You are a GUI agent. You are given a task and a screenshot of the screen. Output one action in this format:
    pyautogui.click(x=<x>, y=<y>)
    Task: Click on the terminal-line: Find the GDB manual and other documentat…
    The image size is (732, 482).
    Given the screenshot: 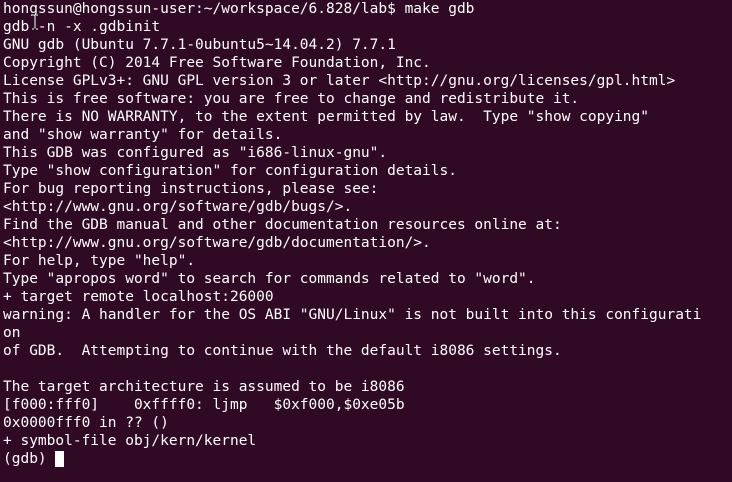 What is the action you would take?
    pyautogui.click(x=282, y=225)
    